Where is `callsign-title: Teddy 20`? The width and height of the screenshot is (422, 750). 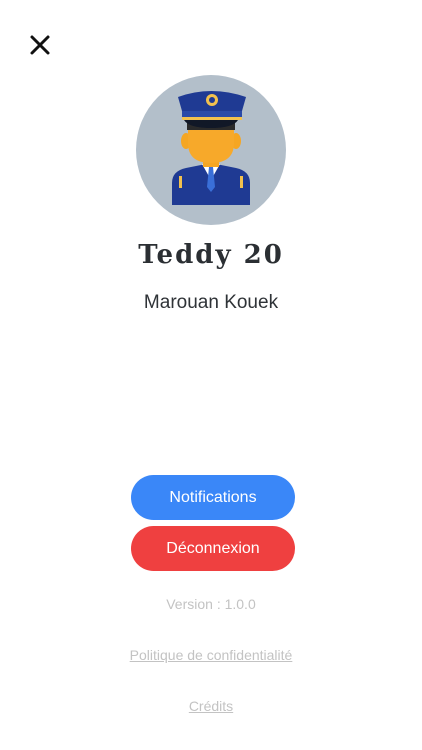 callsign-title: Teddy 20 is located at coordinates (211, 255).